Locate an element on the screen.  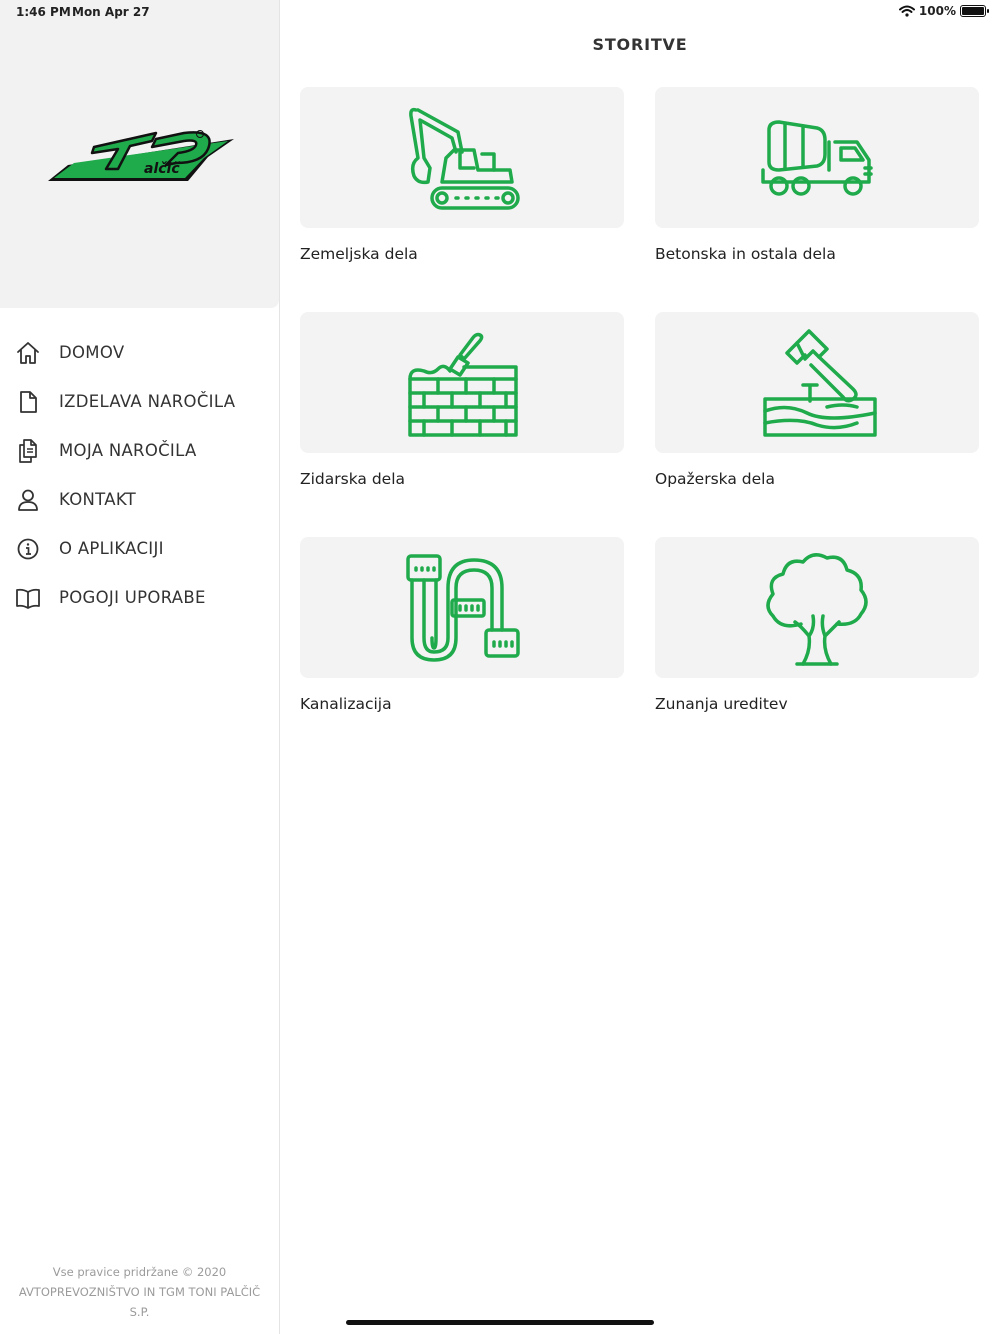
sidebar-item-kontakt: KONTAKT is located at coordinates (139, 499).